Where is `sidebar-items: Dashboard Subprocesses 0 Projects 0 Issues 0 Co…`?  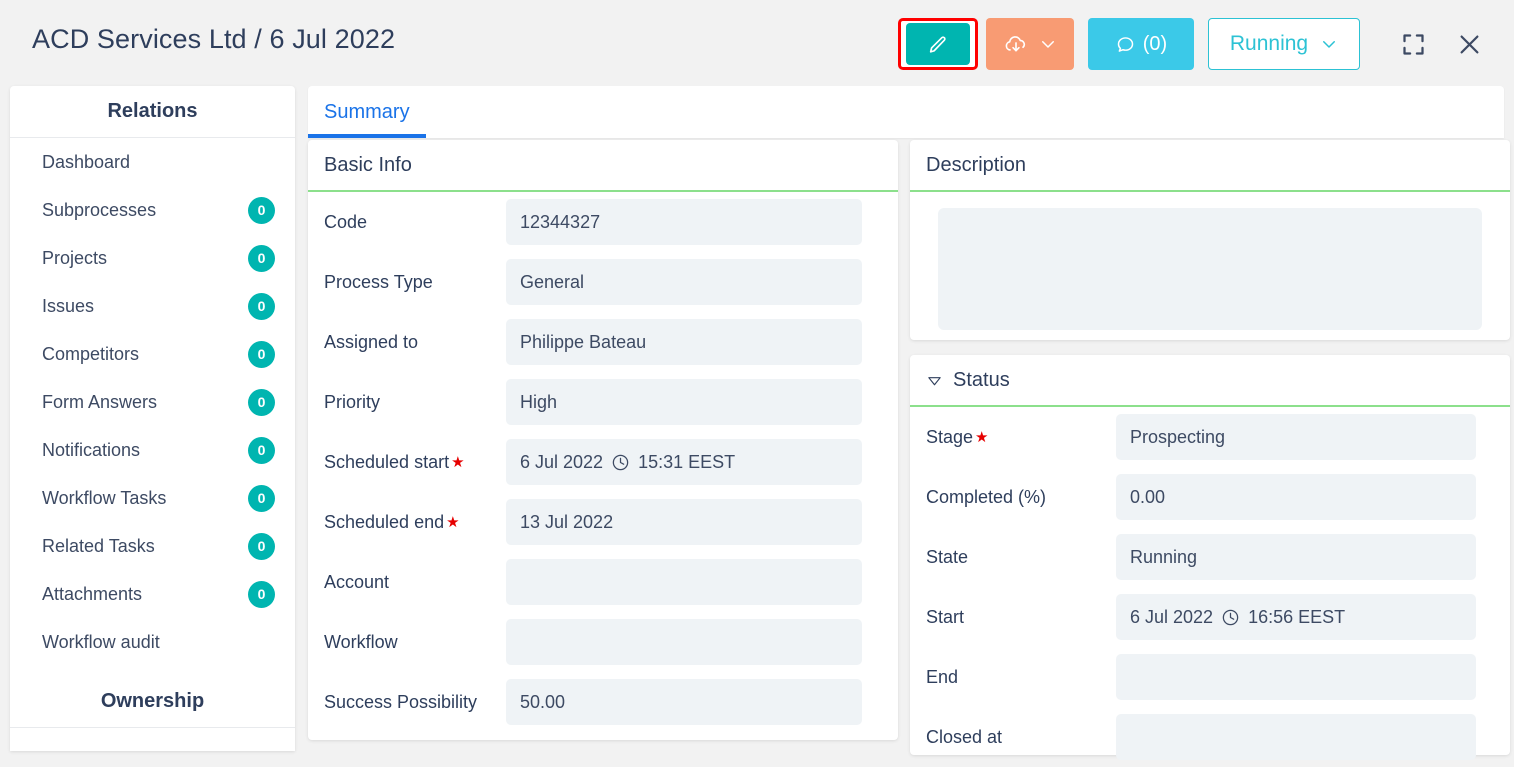 sidebar-items: Dashboard Subprocesses 0 Projects 0 Issues 0 Co… is located at coordinates (152, 402).